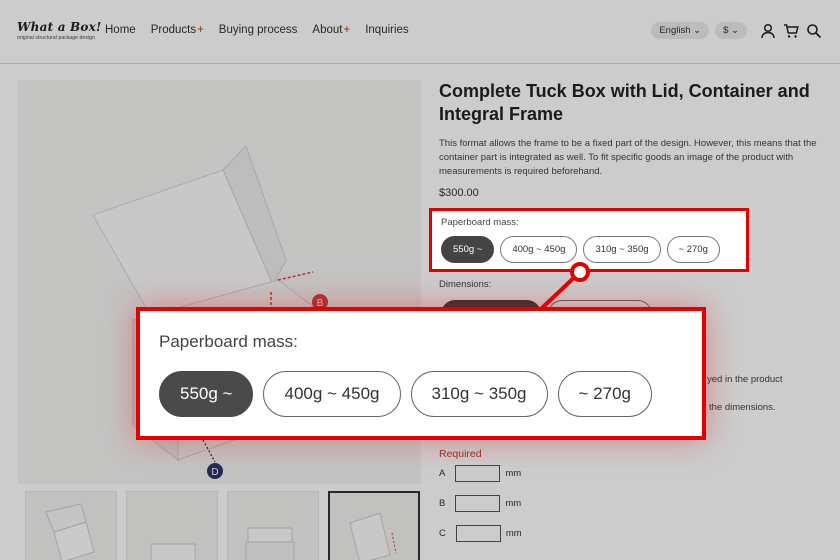 This screenshot has width=840, height=560. Describe the element at coordinates (564, 286) in the screenshot. I see `callout-connector` at that location.